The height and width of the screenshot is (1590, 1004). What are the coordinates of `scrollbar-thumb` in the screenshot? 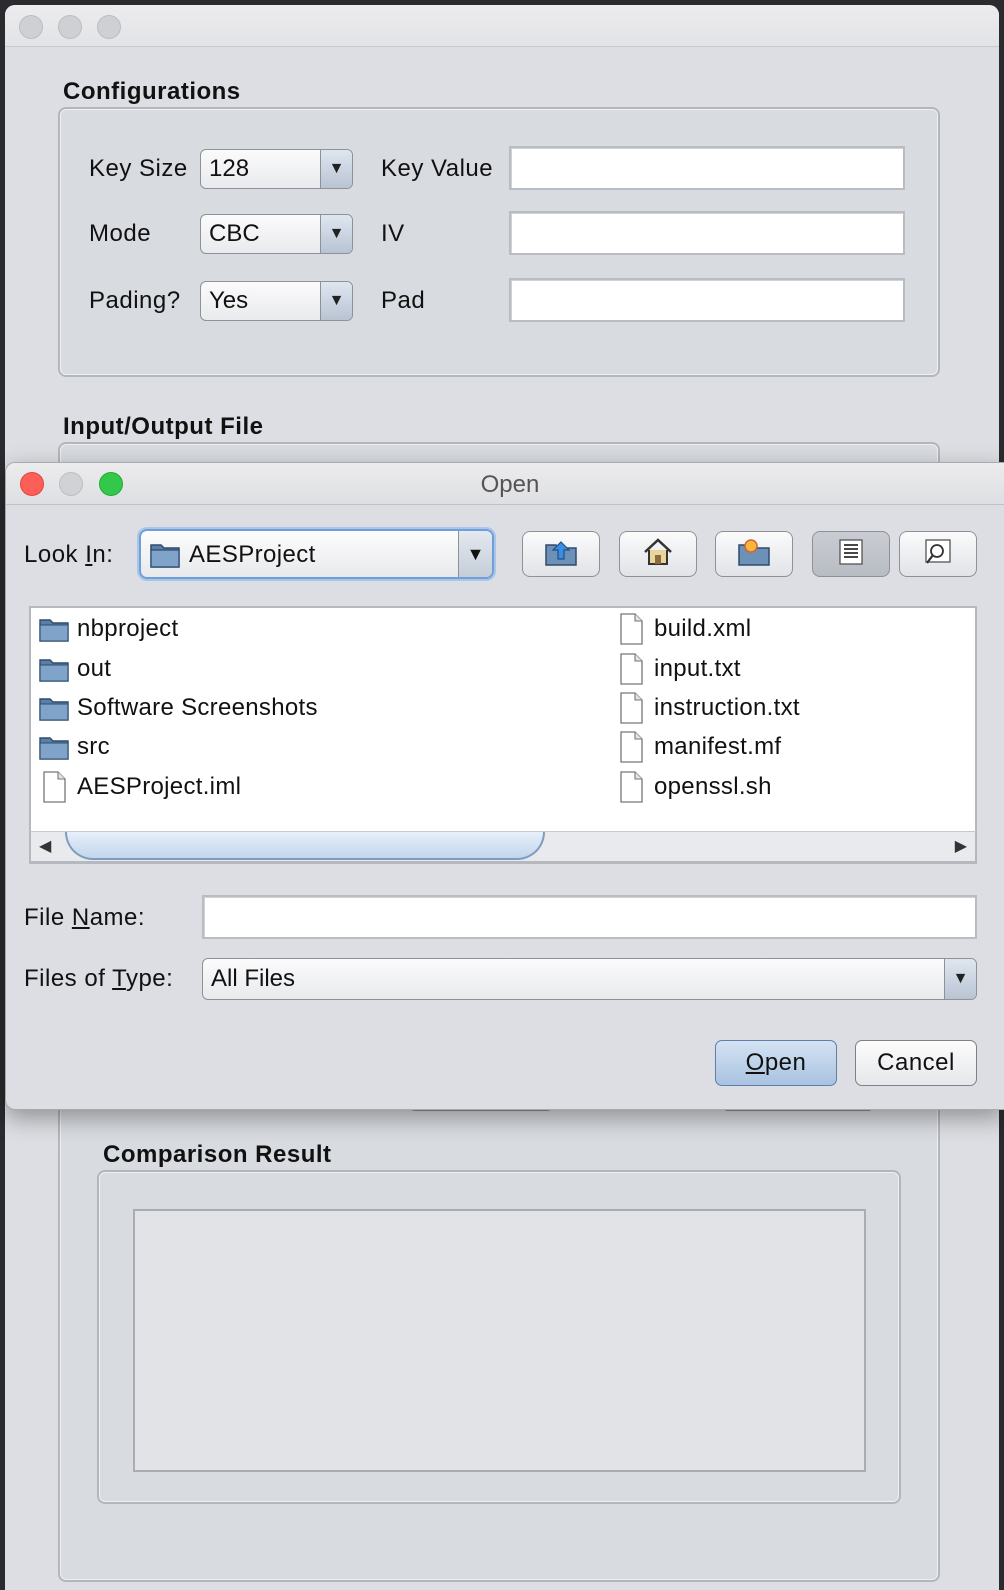 It's located at (305, 846).